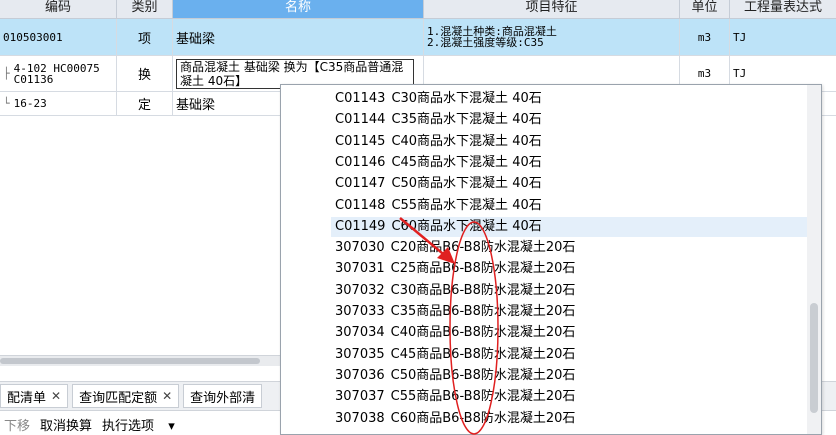 The width and height of the screenshot is (836, 435). I want to click on row-type: 项, so click(145, 37).